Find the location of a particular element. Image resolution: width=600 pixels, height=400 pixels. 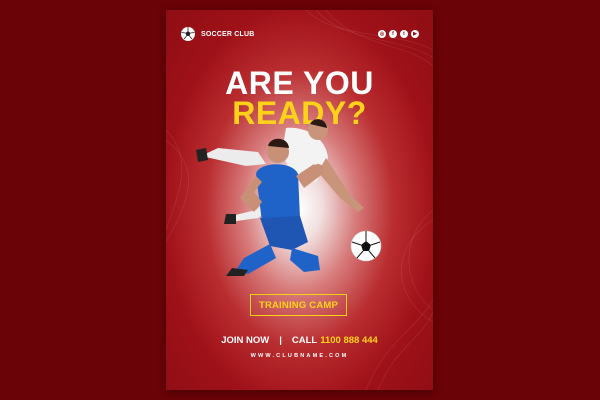

soccer-ball is located at coordinates (366, 246).